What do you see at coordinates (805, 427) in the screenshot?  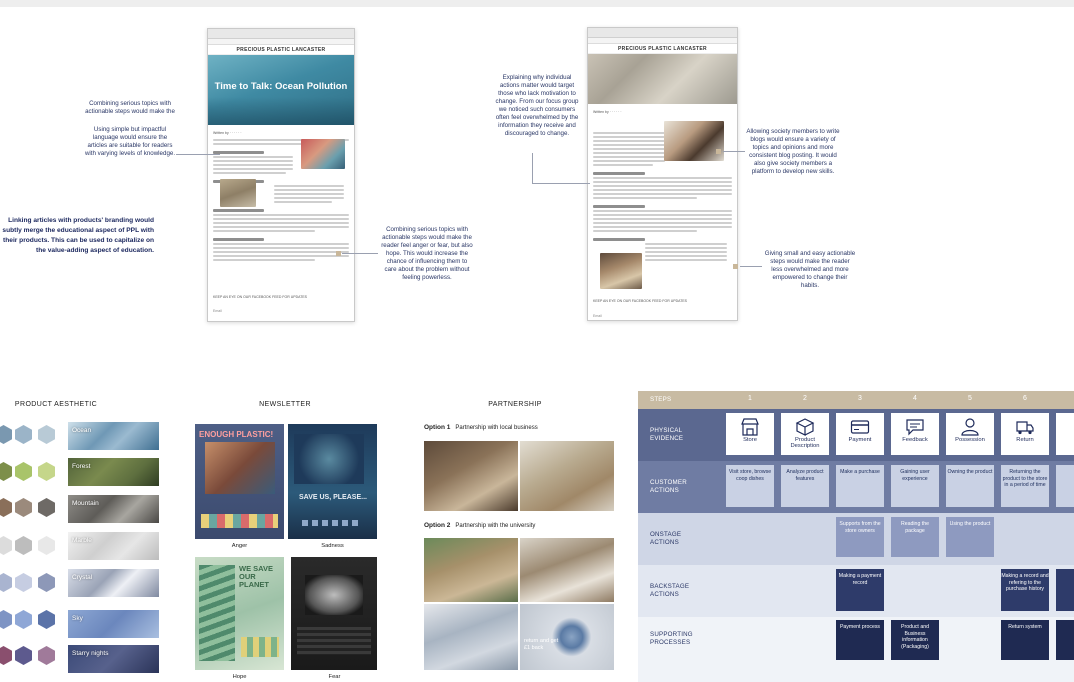 I see `box-icon` at bounding box center [805, 427].